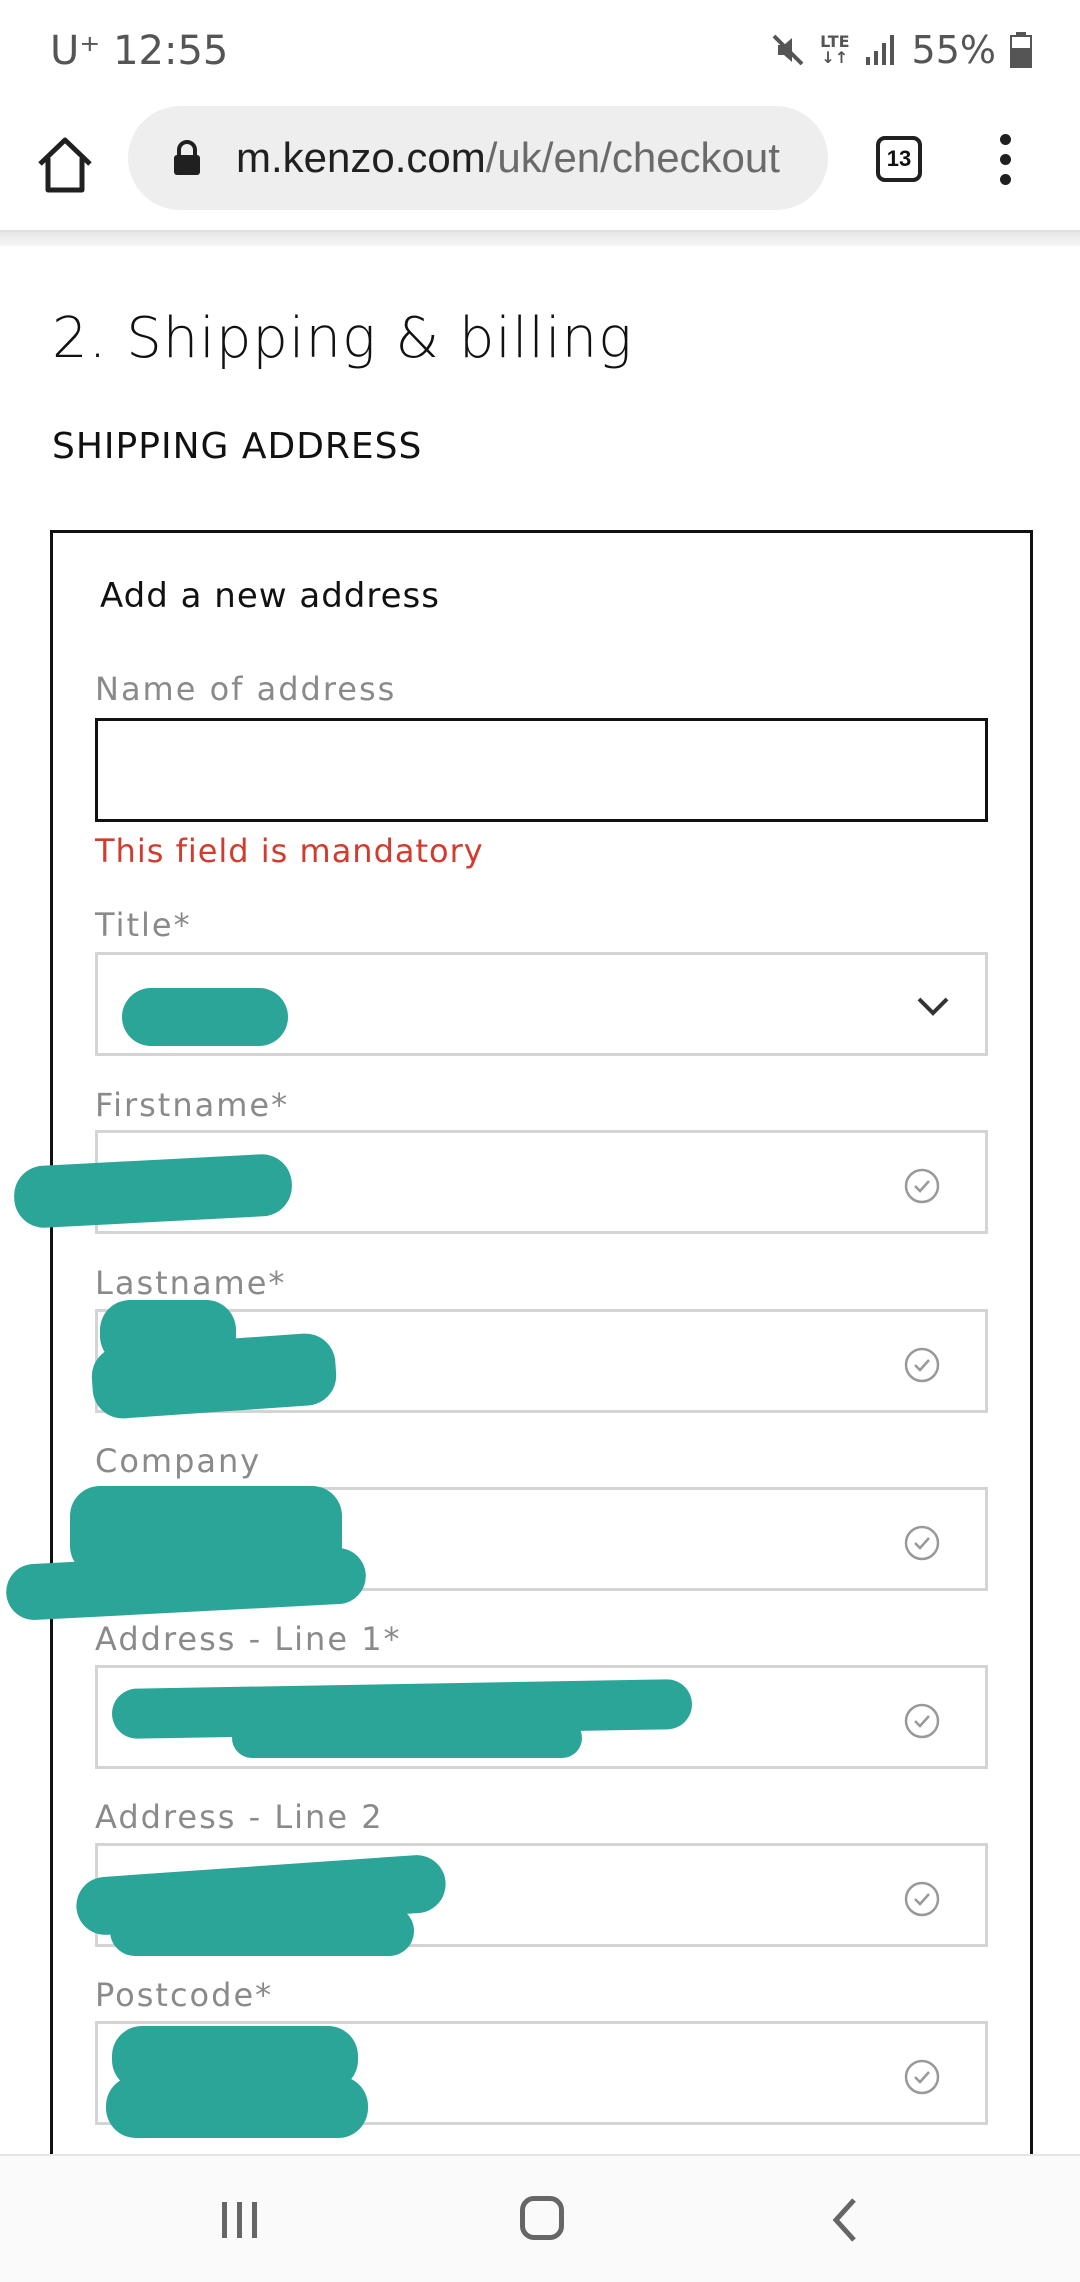 The height and width of the screenshot is (2282, 1080). I want to click on tabs-icon: 13, so click(899, 159).